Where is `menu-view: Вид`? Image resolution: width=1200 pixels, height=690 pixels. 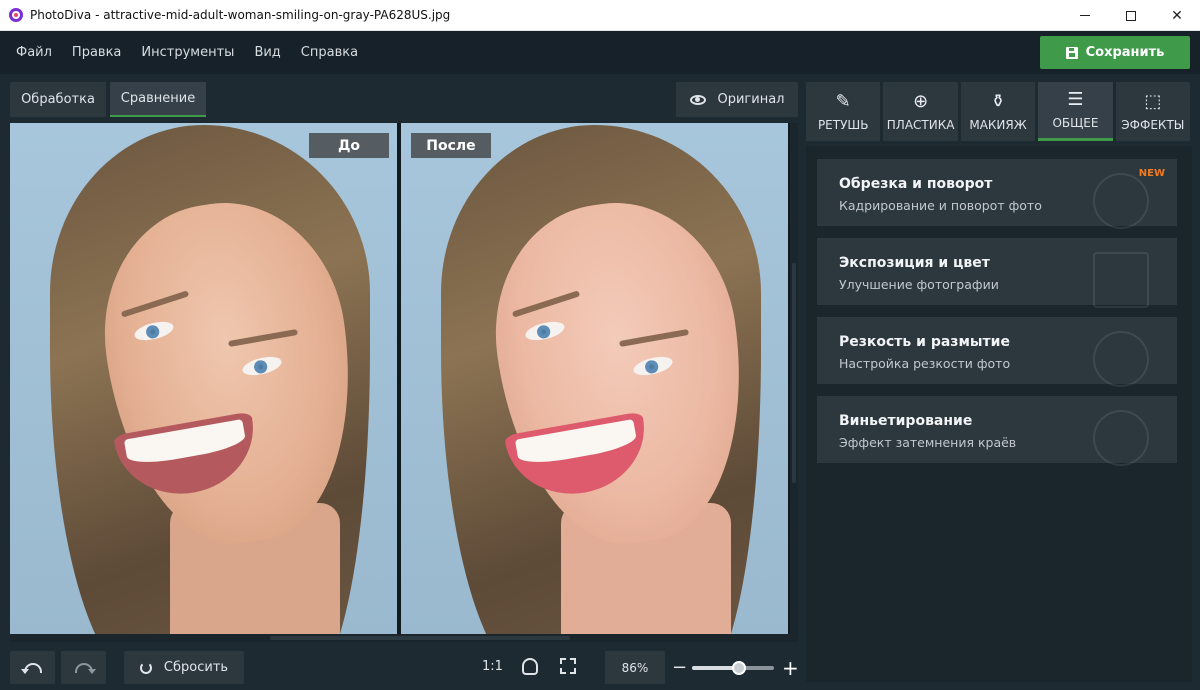
menu-view: Вид is located at coordinates (267, 52).